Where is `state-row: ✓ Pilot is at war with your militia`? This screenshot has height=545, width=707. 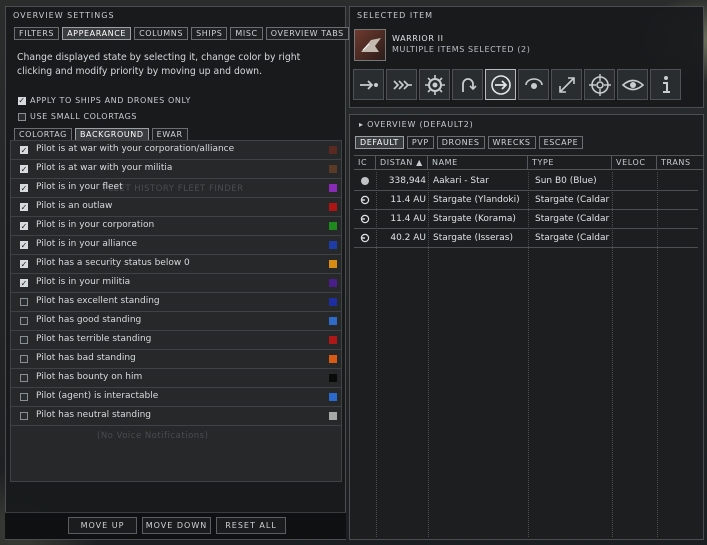
state-row: ✓ Pilot is at war with your militia is located at coordinates (176, 169).